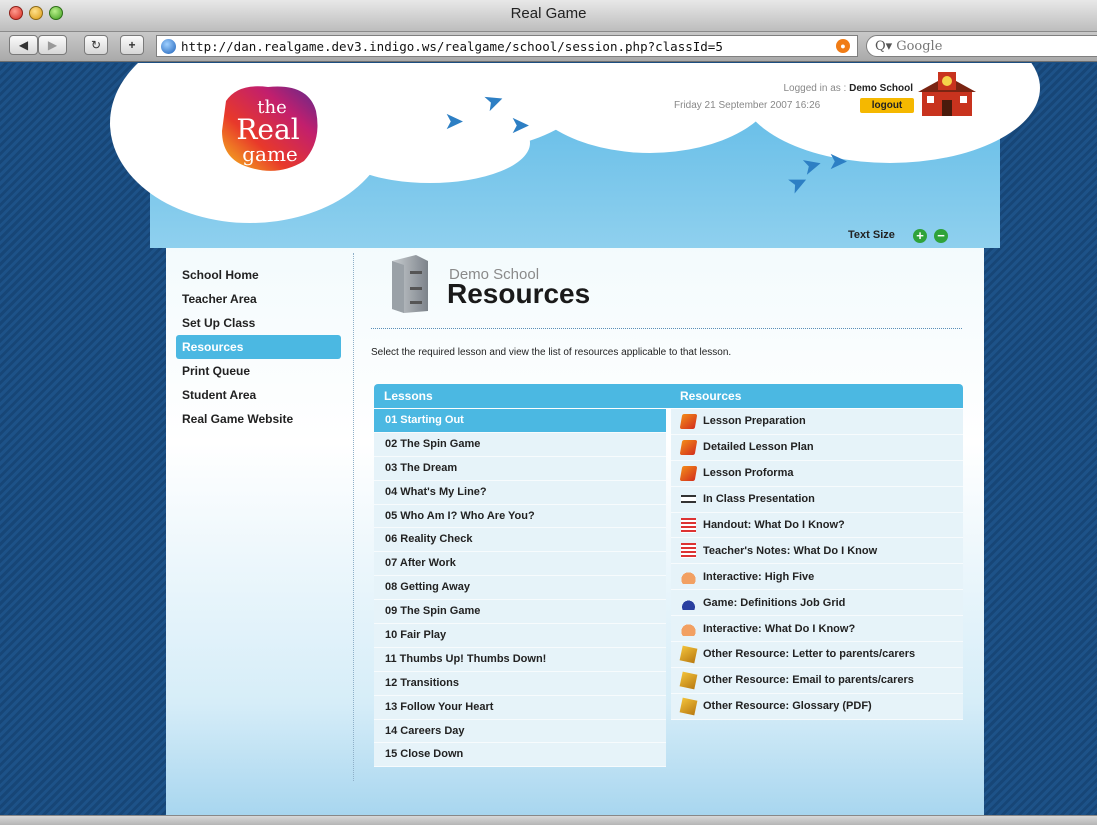  I want to click on lesson-item: 07 After Work, so click(520, 564).